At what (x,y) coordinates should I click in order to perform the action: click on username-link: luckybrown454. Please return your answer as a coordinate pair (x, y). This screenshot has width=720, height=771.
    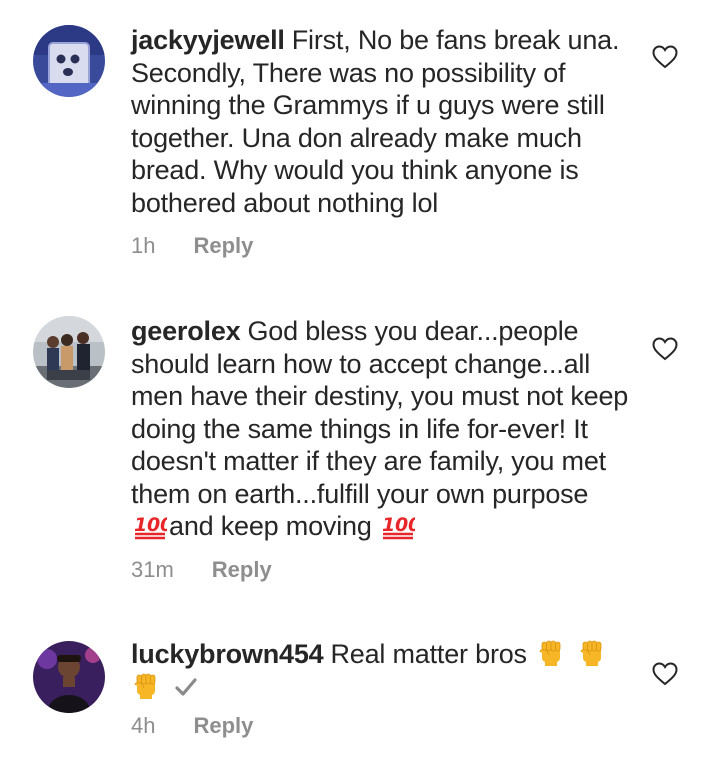
    Looking at the image, I should click on (227, 654).